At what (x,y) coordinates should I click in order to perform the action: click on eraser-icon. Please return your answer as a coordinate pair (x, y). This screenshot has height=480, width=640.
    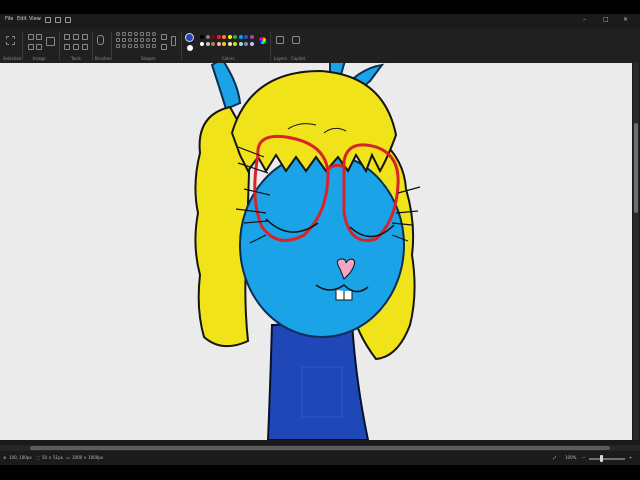
    Looking at the image, I should click on (67, 47).